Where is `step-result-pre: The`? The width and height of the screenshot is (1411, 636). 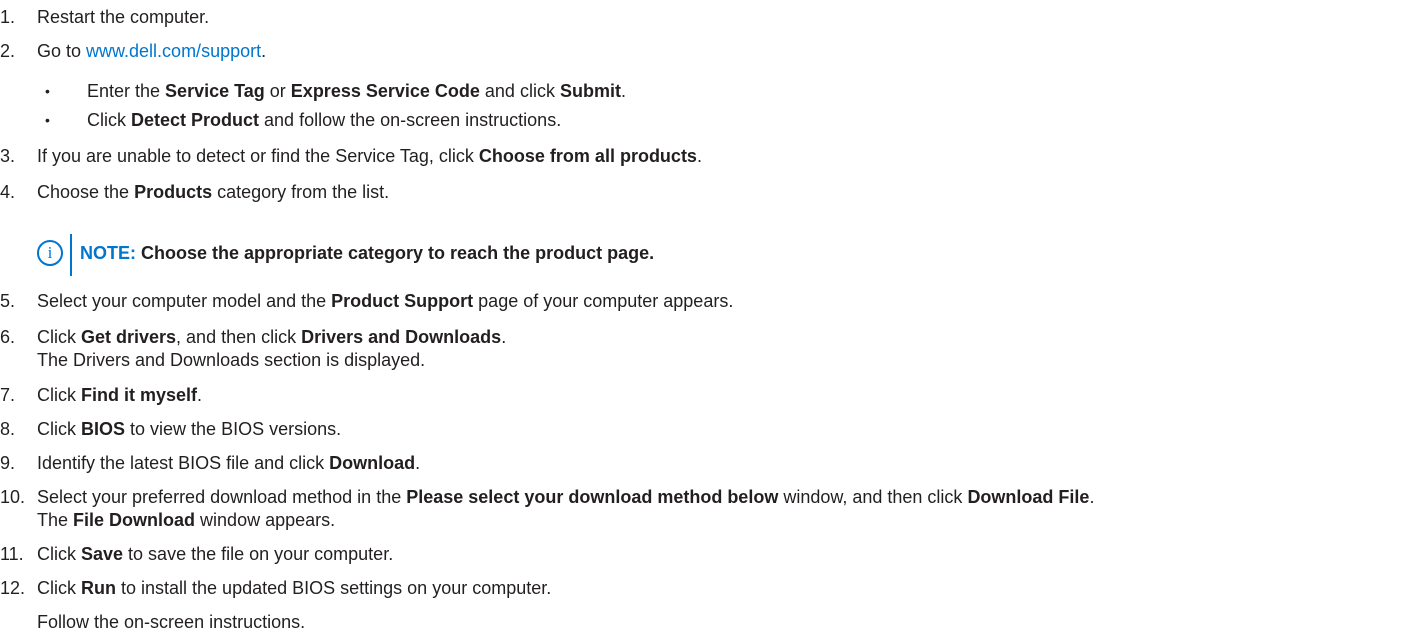
step-result-pre: The is located at coordinates (55, 520).